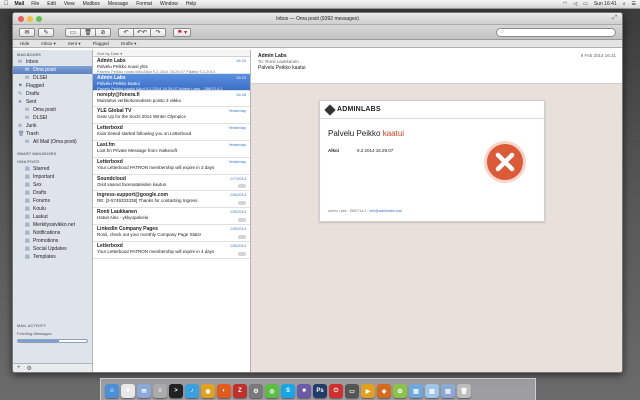  I want to click on footer-email-link: info@adminlabs.com, so click(385, 211).